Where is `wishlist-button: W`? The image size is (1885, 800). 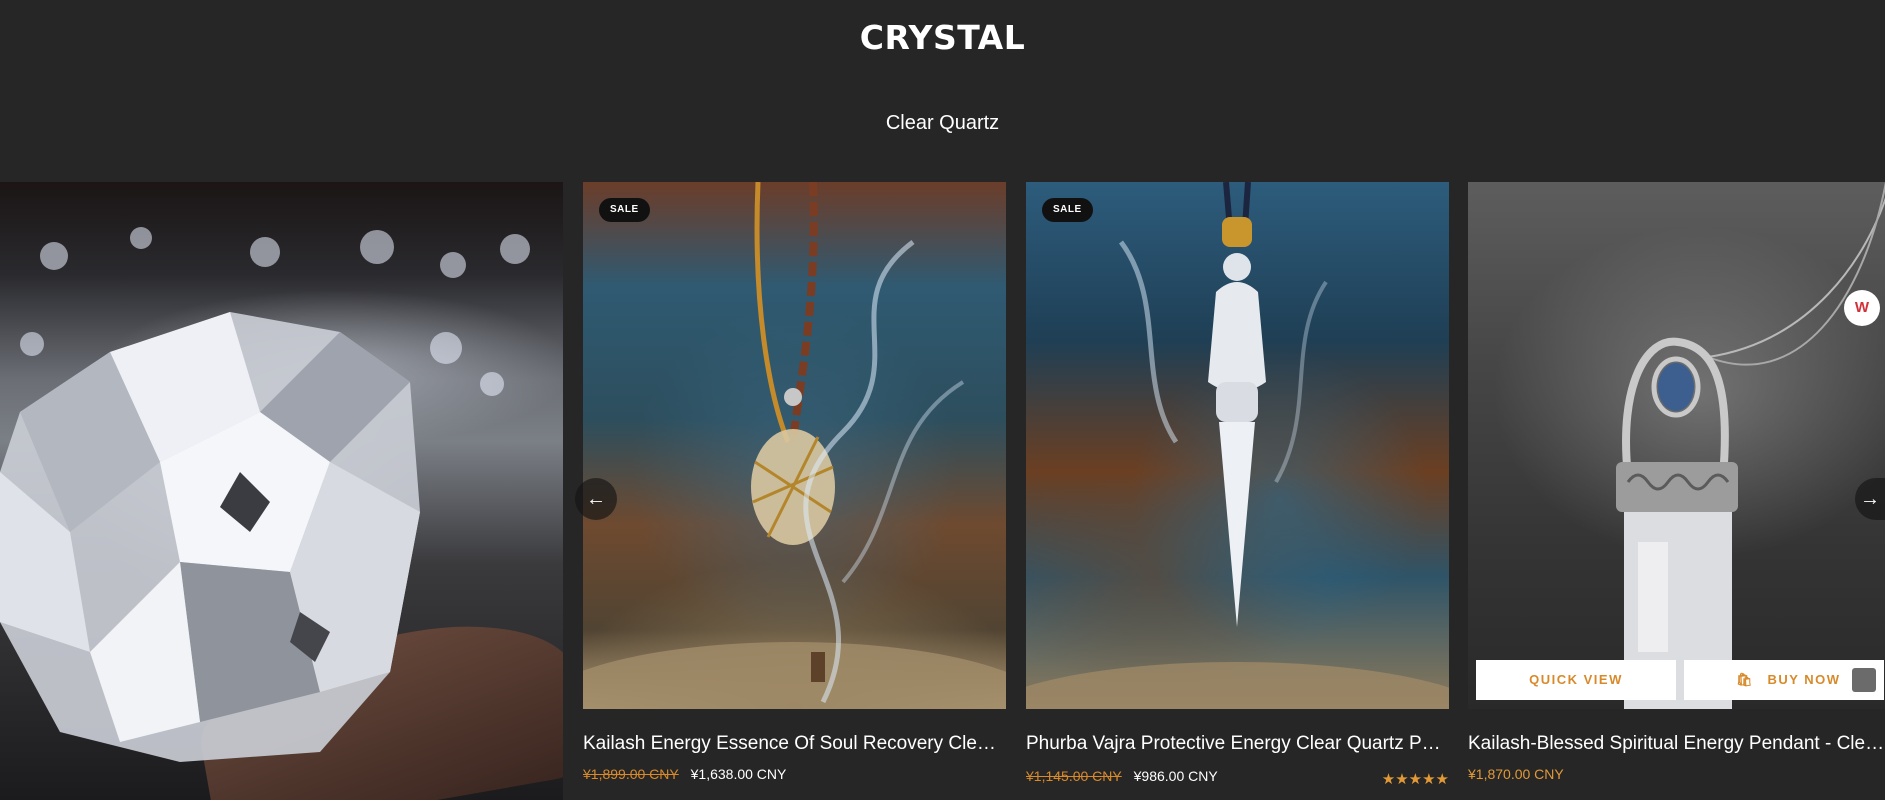
wishlist-button: W is located at coordinates (1862, 308).